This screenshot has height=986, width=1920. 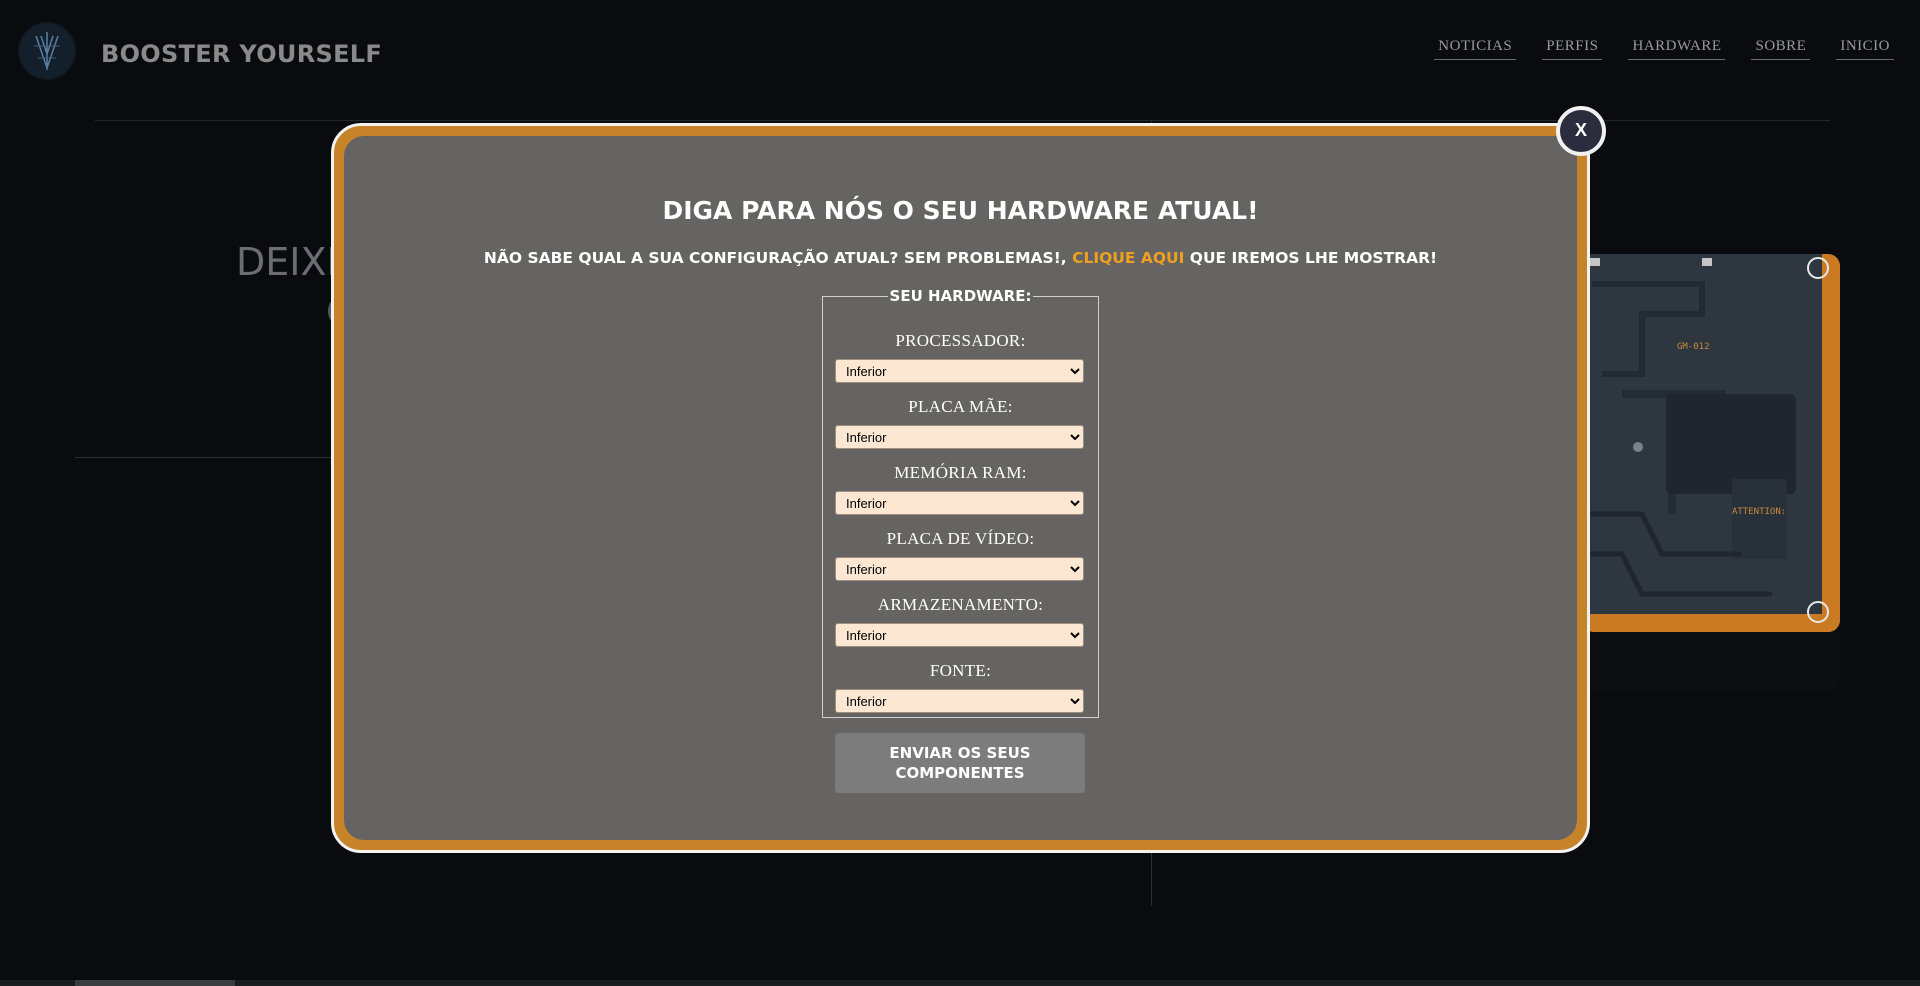 What do you see at coordinates (960, 423) in the screenshot?
I see `field-placa-mae: PLACA MÃE: Inferior` at bounding box center [960, 423].